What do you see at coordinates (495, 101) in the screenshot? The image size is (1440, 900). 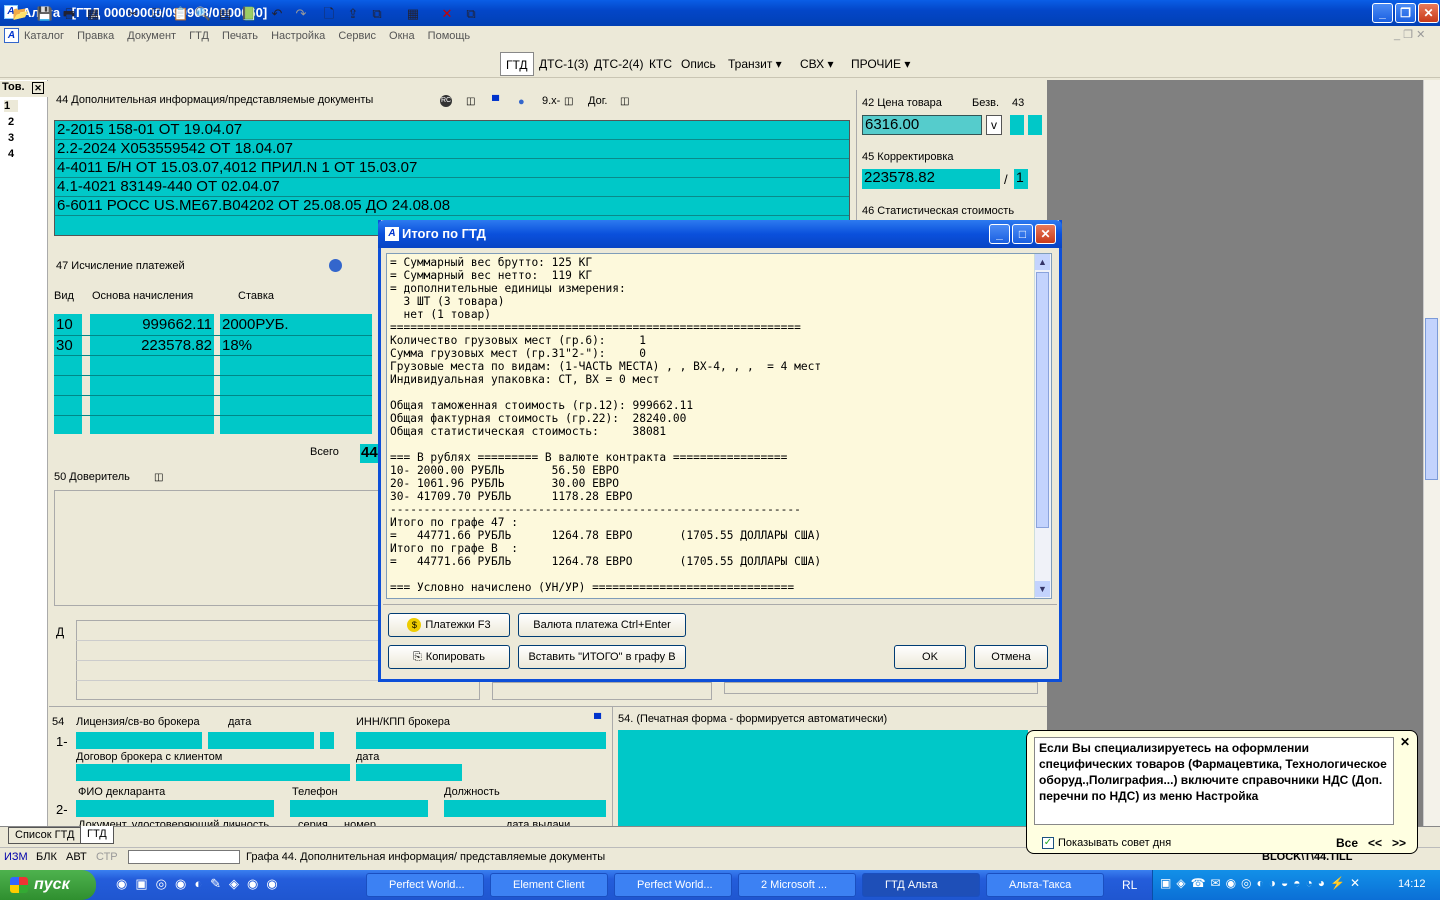 I see `window-icon: ▀` at bounding box center [495, 101].